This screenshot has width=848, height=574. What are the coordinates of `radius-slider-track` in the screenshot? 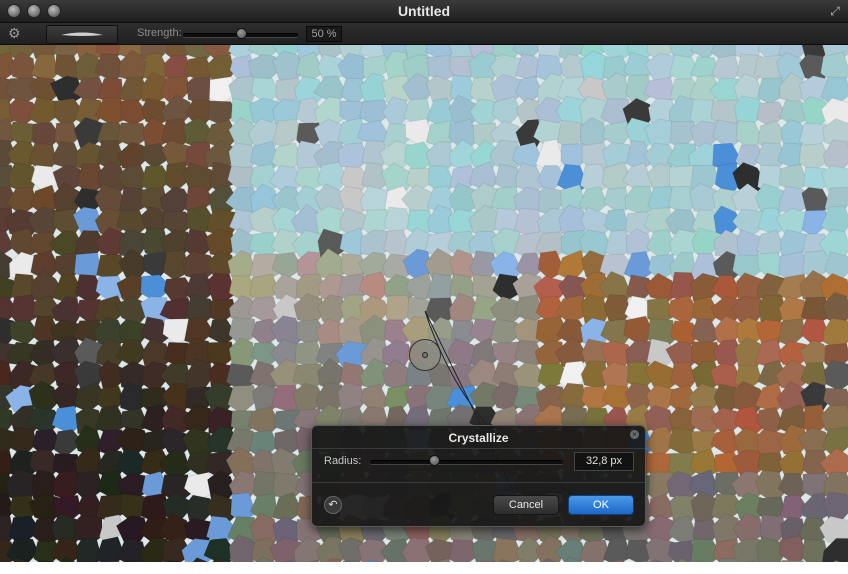 It's located at (466, 462).